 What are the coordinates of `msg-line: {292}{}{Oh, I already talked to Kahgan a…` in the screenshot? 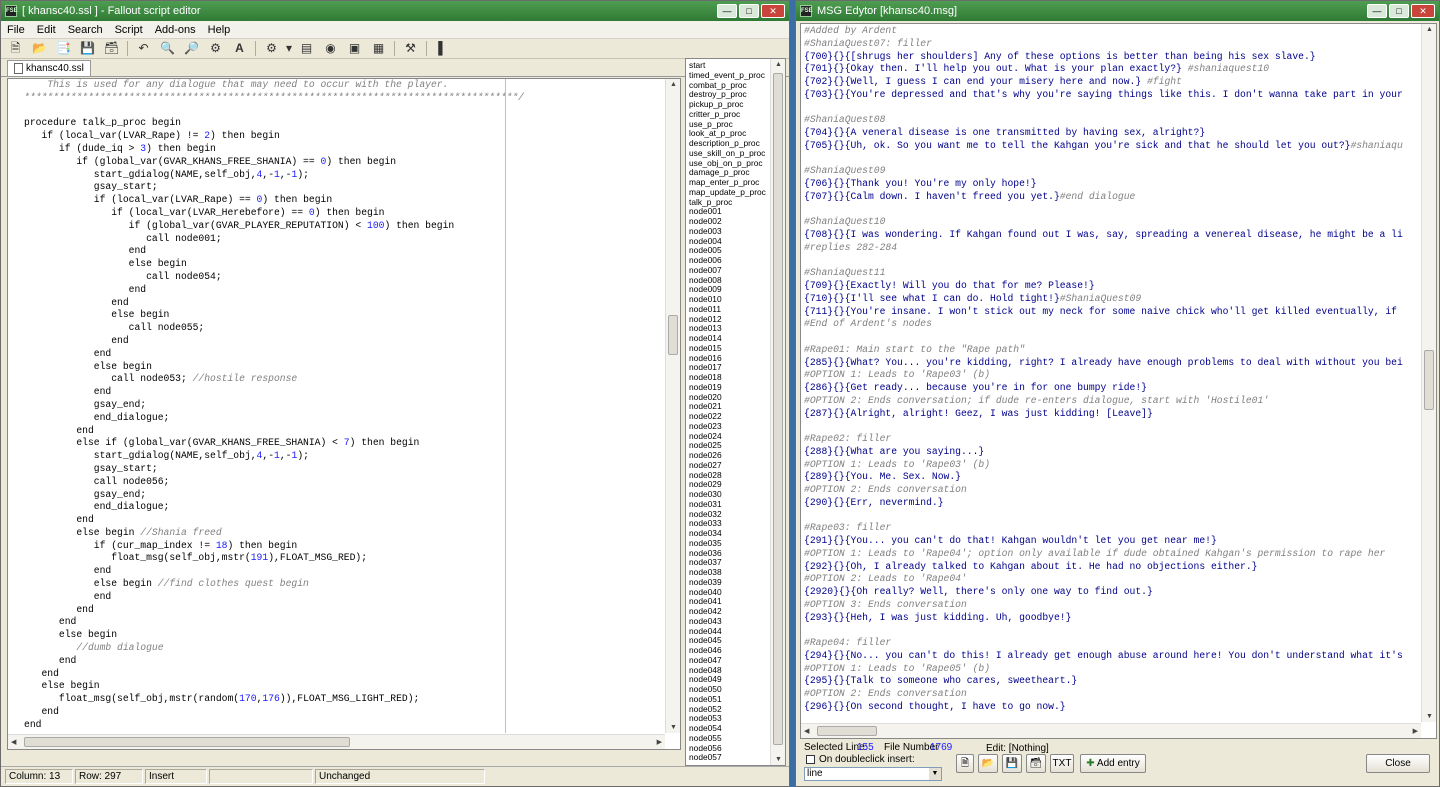 It's located at (1112, 567).